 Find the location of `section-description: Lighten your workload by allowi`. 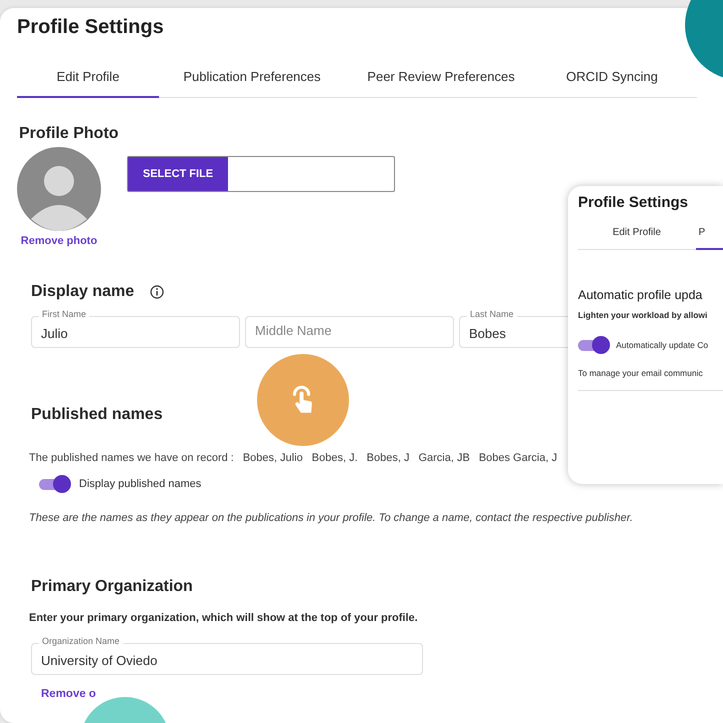

section-description: Lighten your workload by allowi is located at coordinates (643, 315).